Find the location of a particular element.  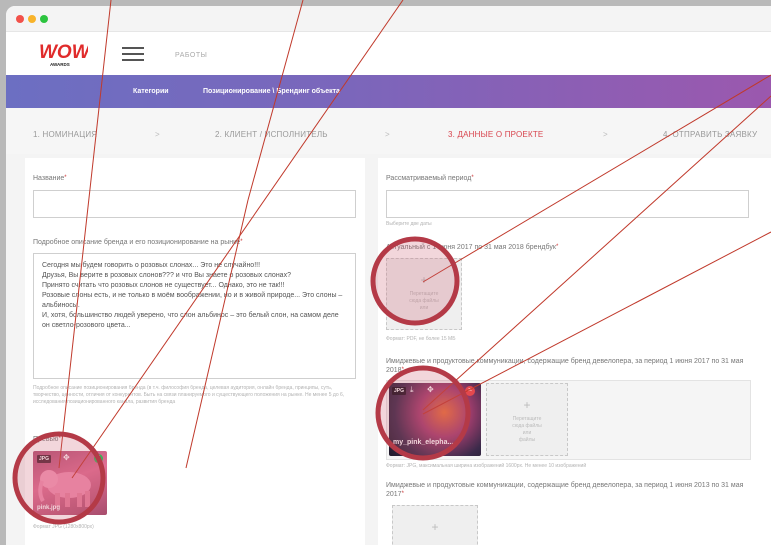

delete-icon: × is located at coordinates (470, 391).